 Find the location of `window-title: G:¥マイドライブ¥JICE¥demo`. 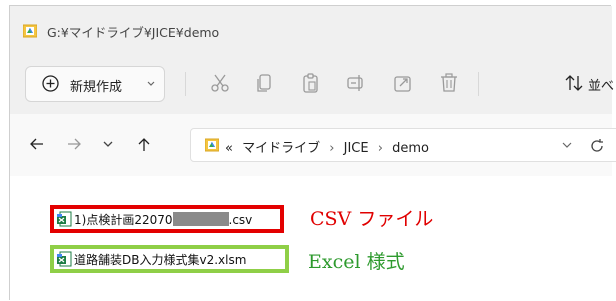

window-title: G:¥マイドライブ¥JICE¥demo is located at coordinates (133, 32).